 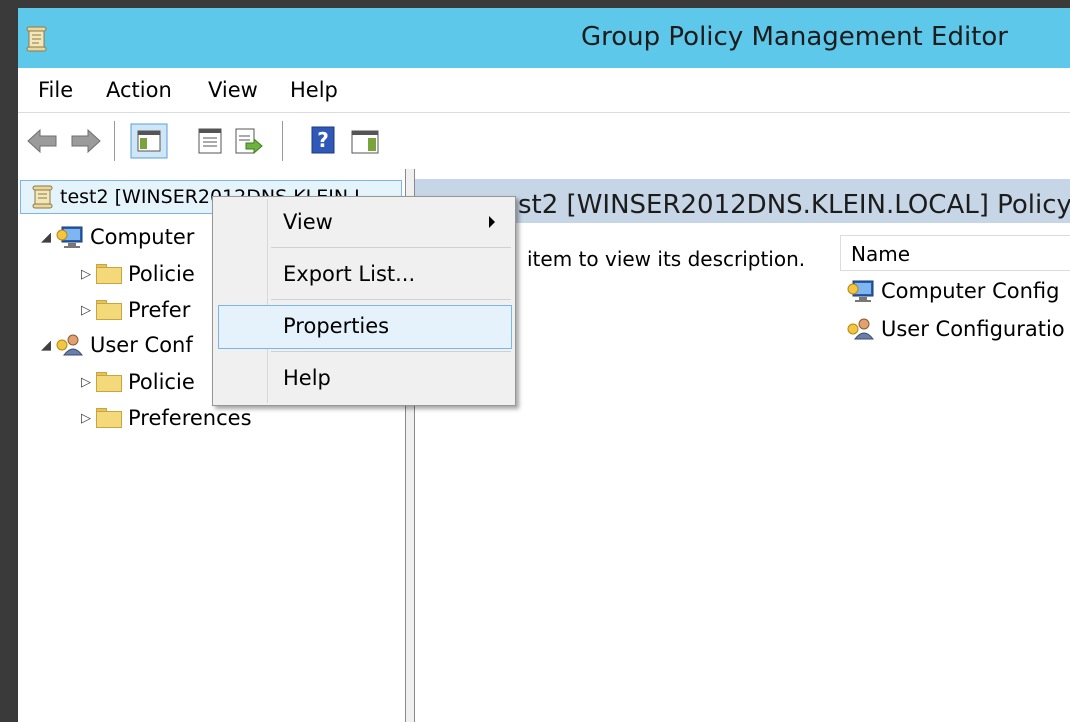 I want to click on tree-item-computer: ◢ Computer, so click(x=115, y=237).